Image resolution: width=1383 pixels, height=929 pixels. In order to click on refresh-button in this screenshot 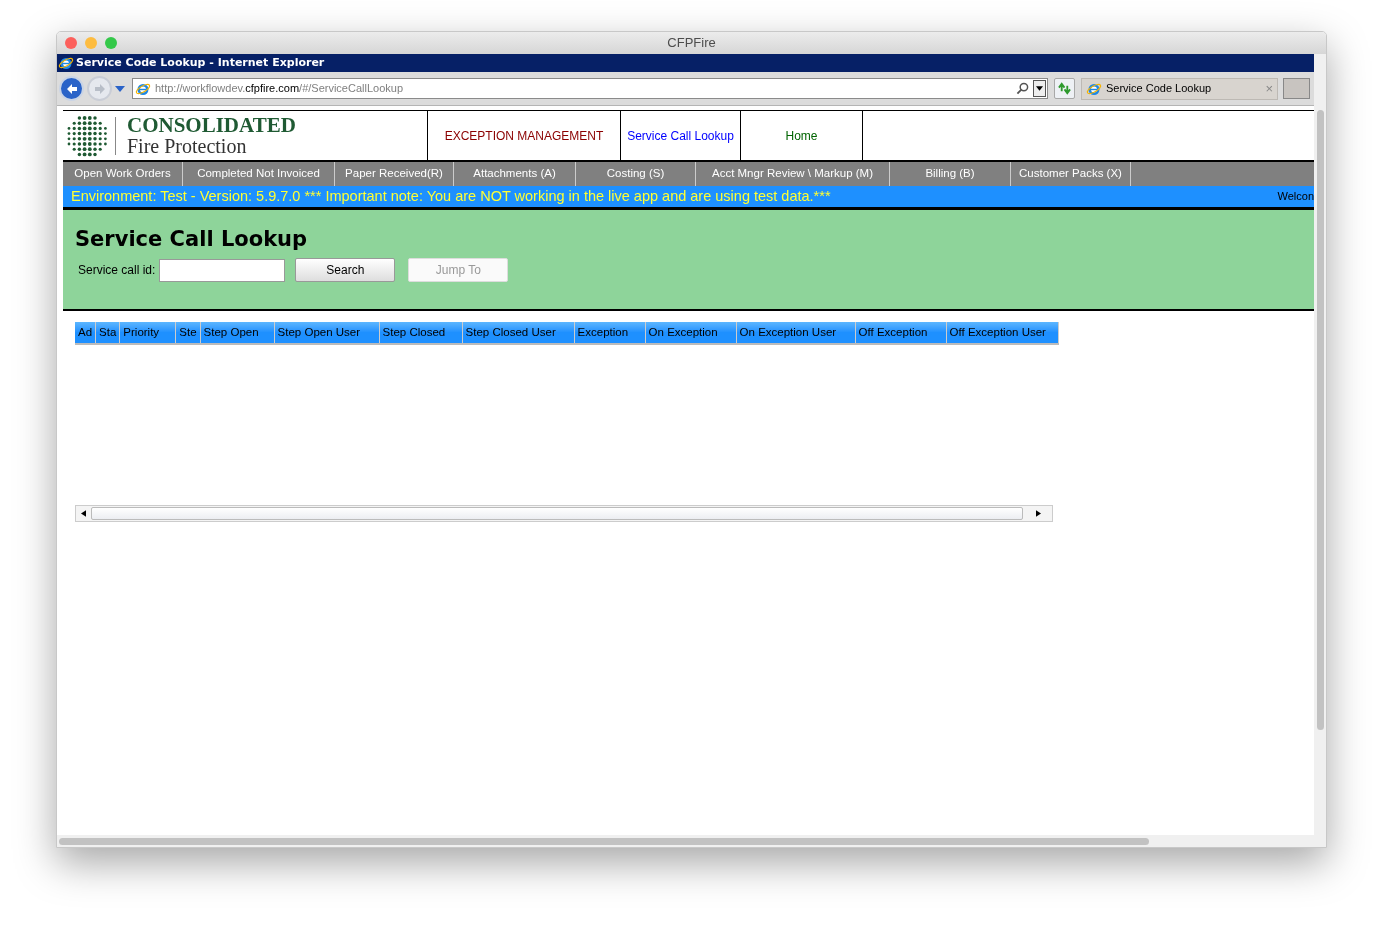, I will do `click(1064, 88)`.